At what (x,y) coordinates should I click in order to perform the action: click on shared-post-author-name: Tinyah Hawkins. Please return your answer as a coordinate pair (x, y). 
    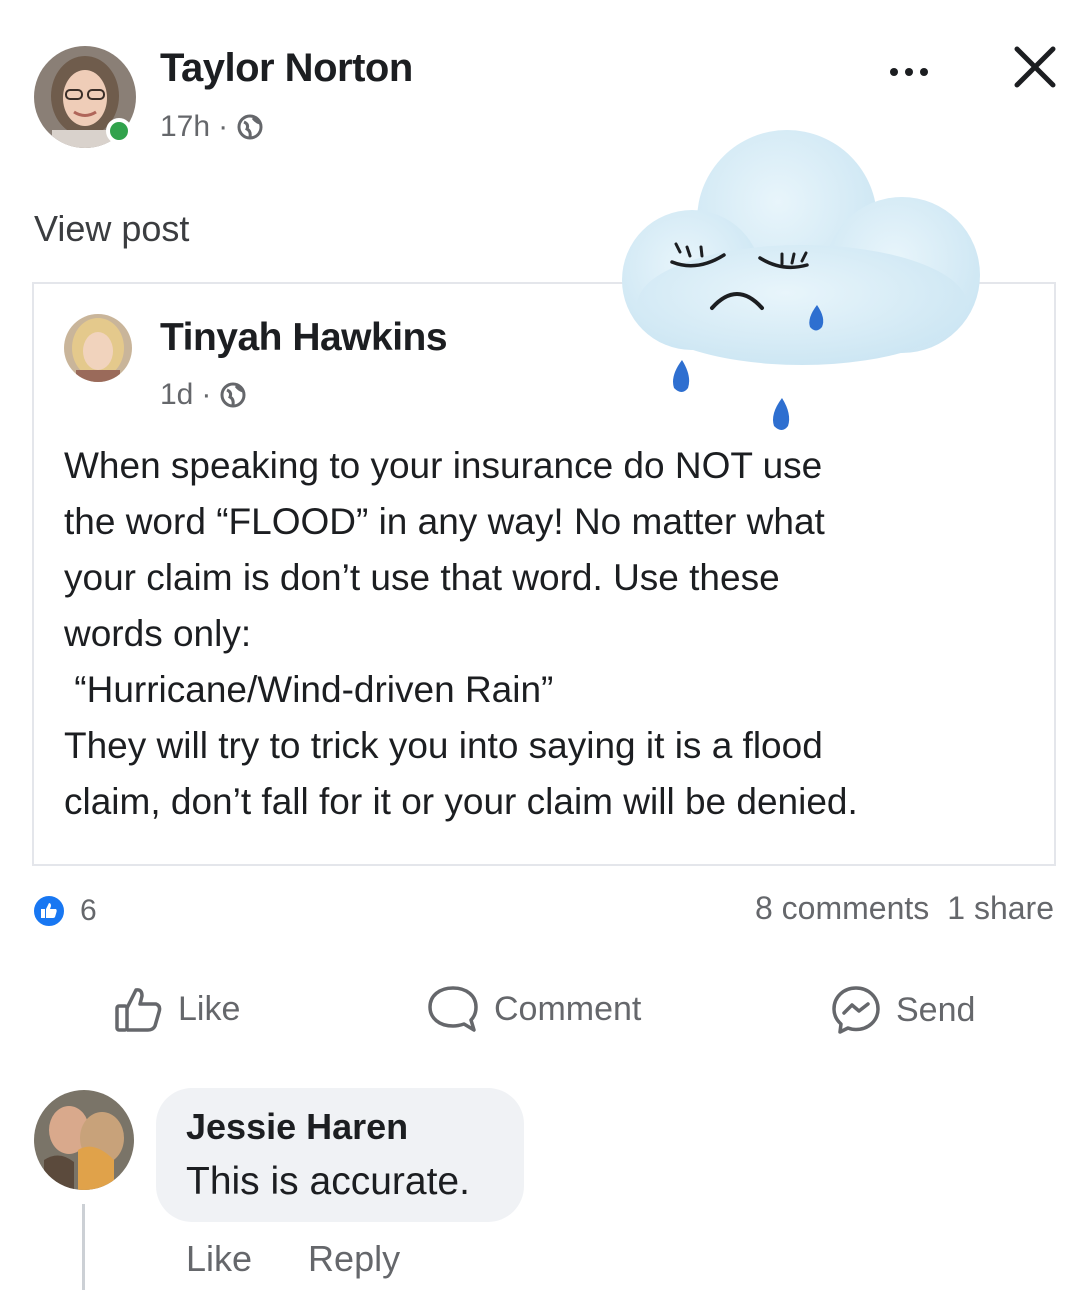
    Looking at the image, I should click on (304, 338).